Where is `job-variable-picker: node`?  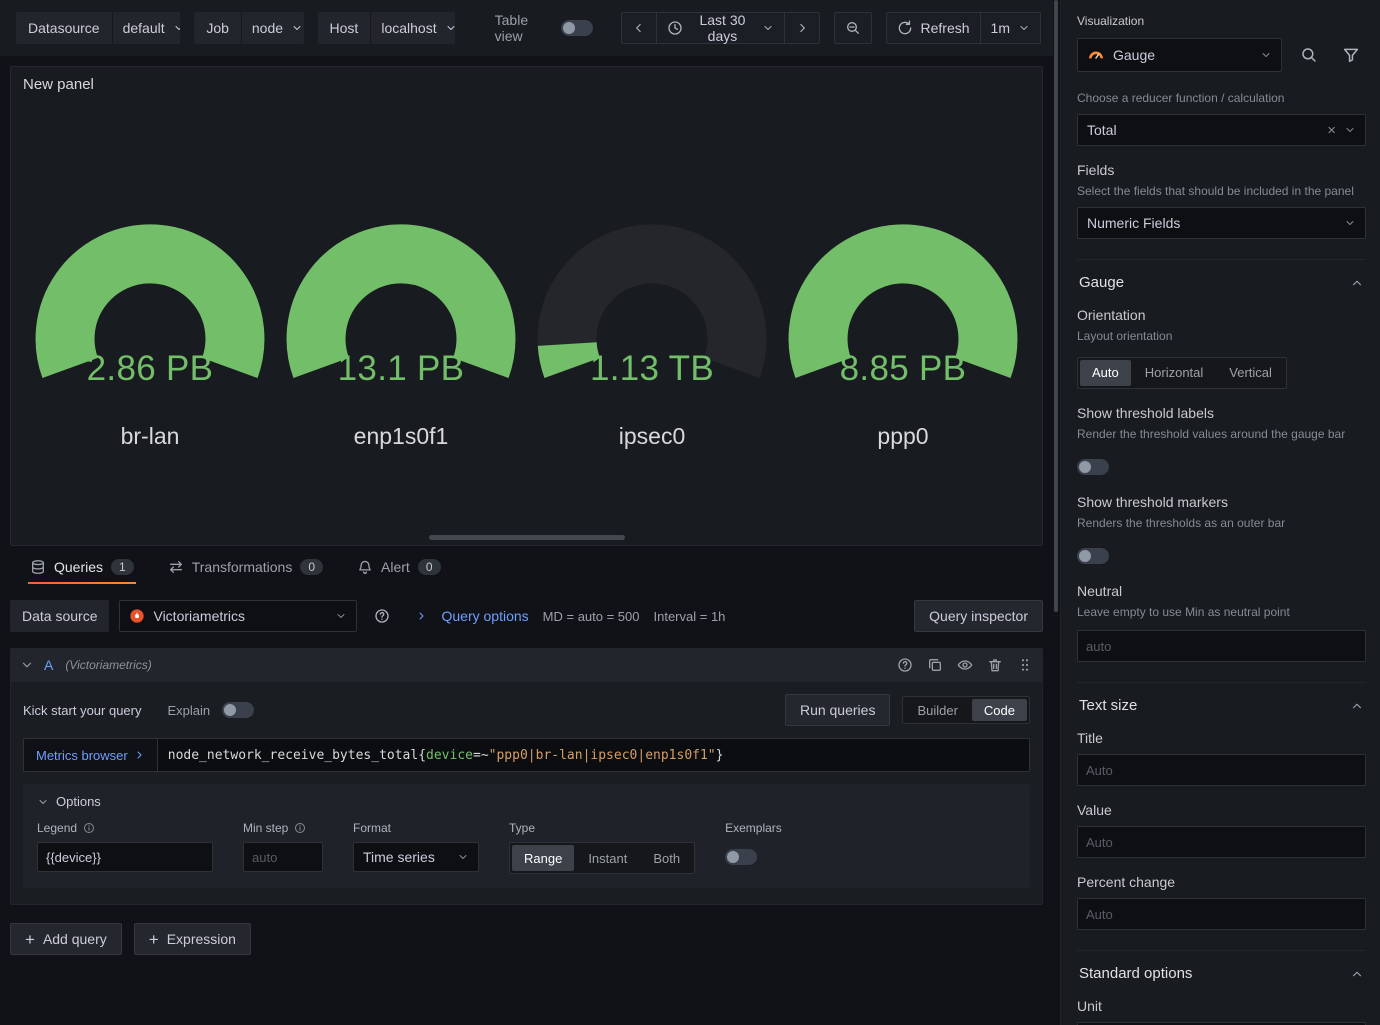 job-variable-picker: node is located at coordinates (272, 28).